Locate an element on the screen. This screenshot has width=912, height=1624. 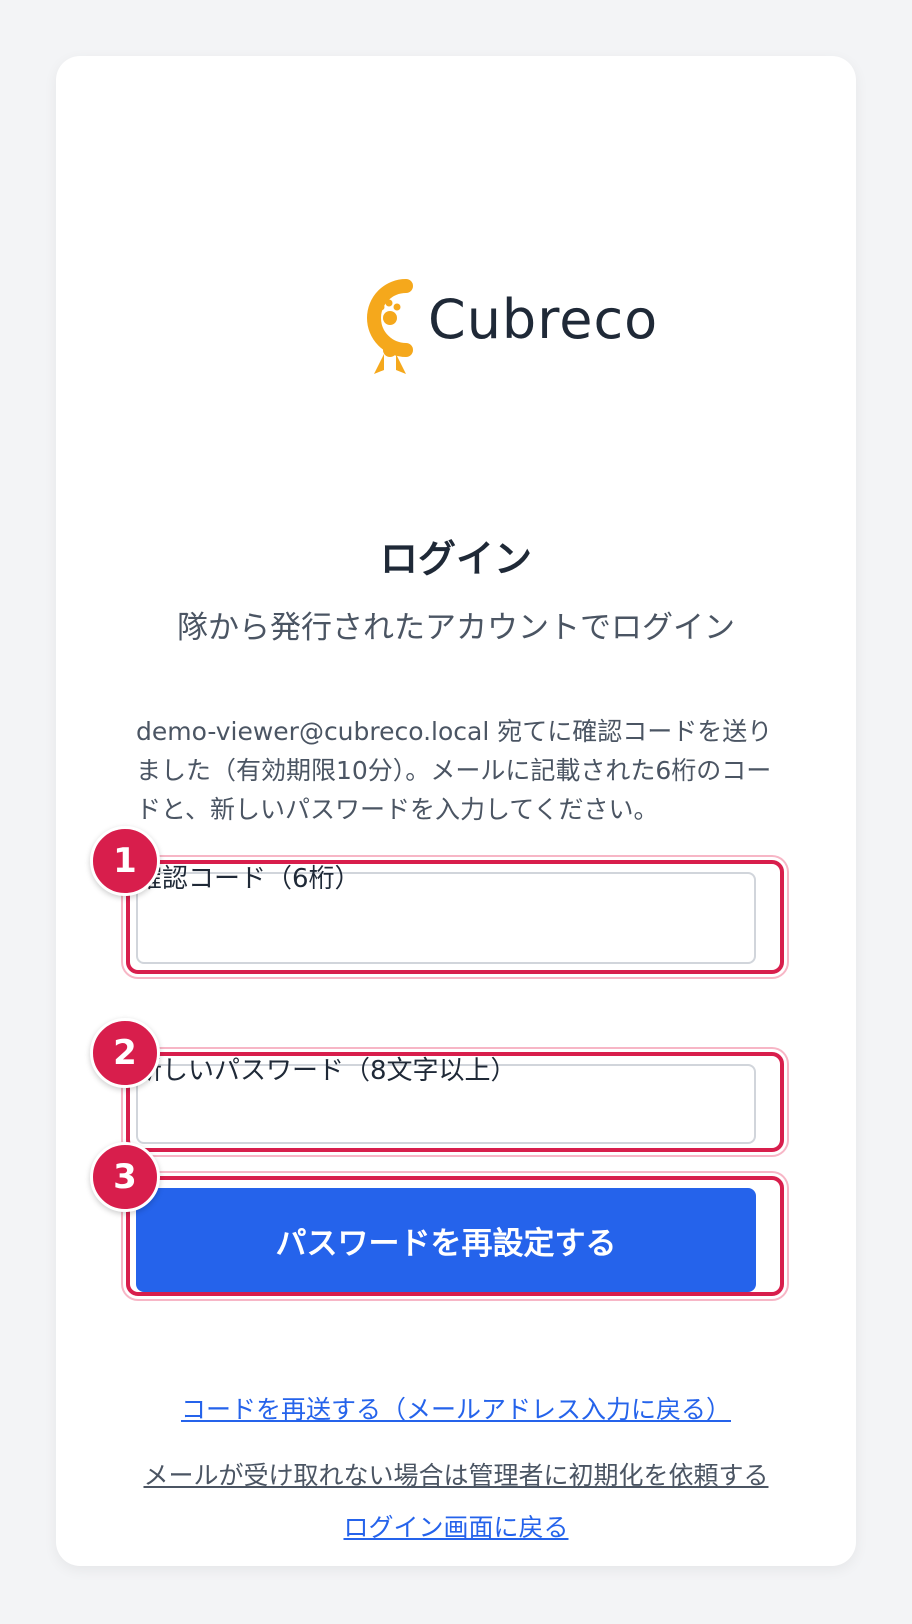
cubreco-logo: Cubreco is located at coordinates (524, 328).